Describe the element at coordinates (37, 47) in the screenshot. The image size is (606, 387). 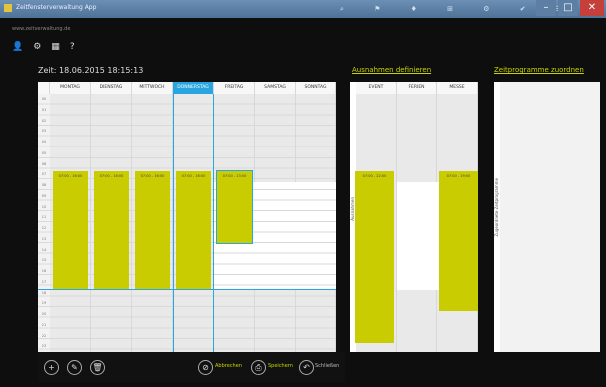
I see `settings-icon: ⚙` at that location.